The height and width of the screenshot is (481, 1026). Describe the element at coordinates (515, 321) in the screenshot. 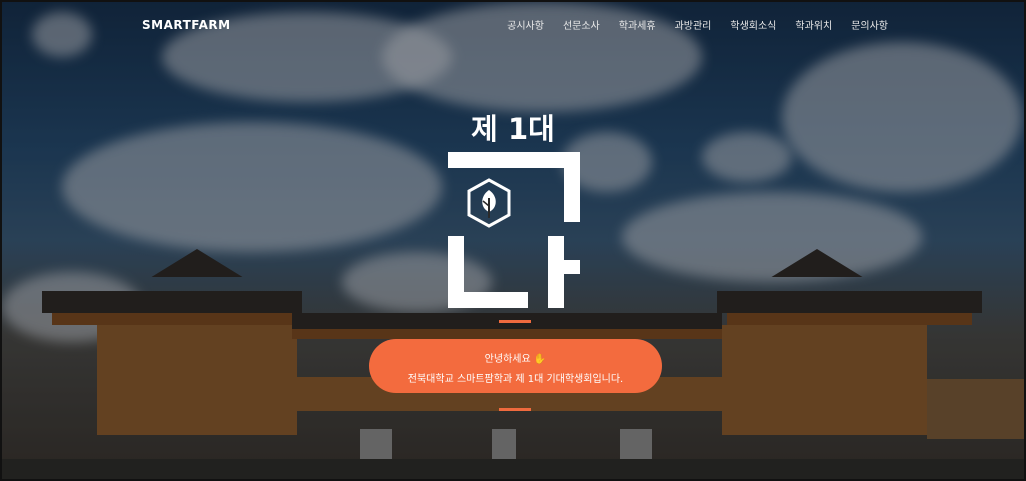

I see `accent-bar-top` at that location.